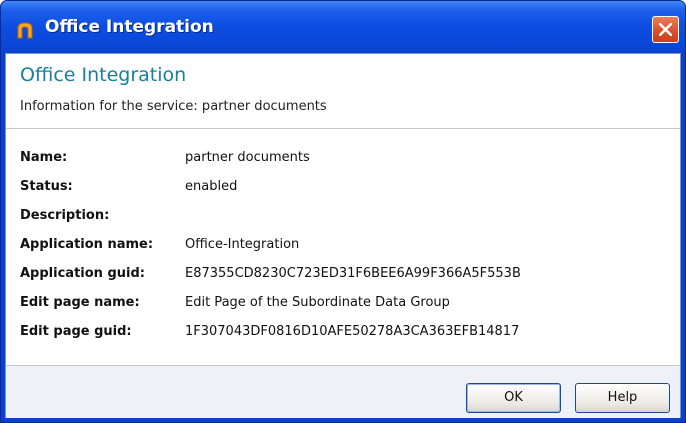 This screenshot has height=423, width=686. I want to click on page-title: Office Integration, so click(103, 75).